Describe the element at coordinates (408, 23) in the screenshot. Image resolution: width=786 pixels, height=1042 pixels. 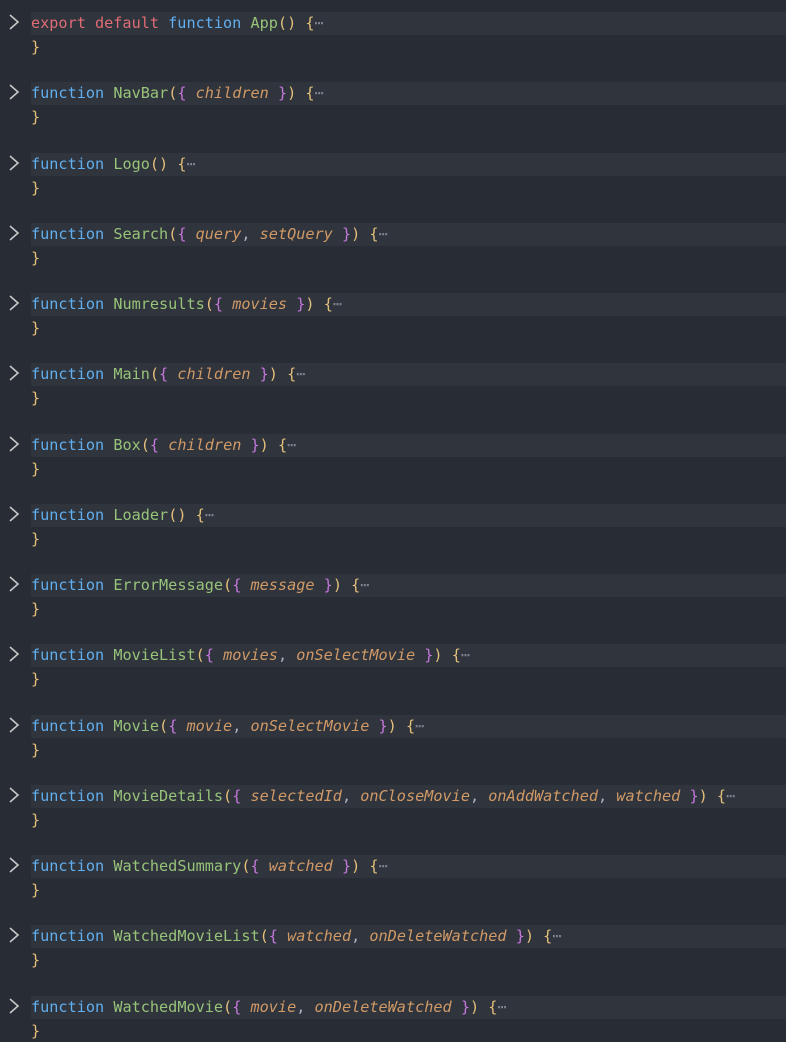
I see `function-signature-line: export default function App() {⋯` at that location.